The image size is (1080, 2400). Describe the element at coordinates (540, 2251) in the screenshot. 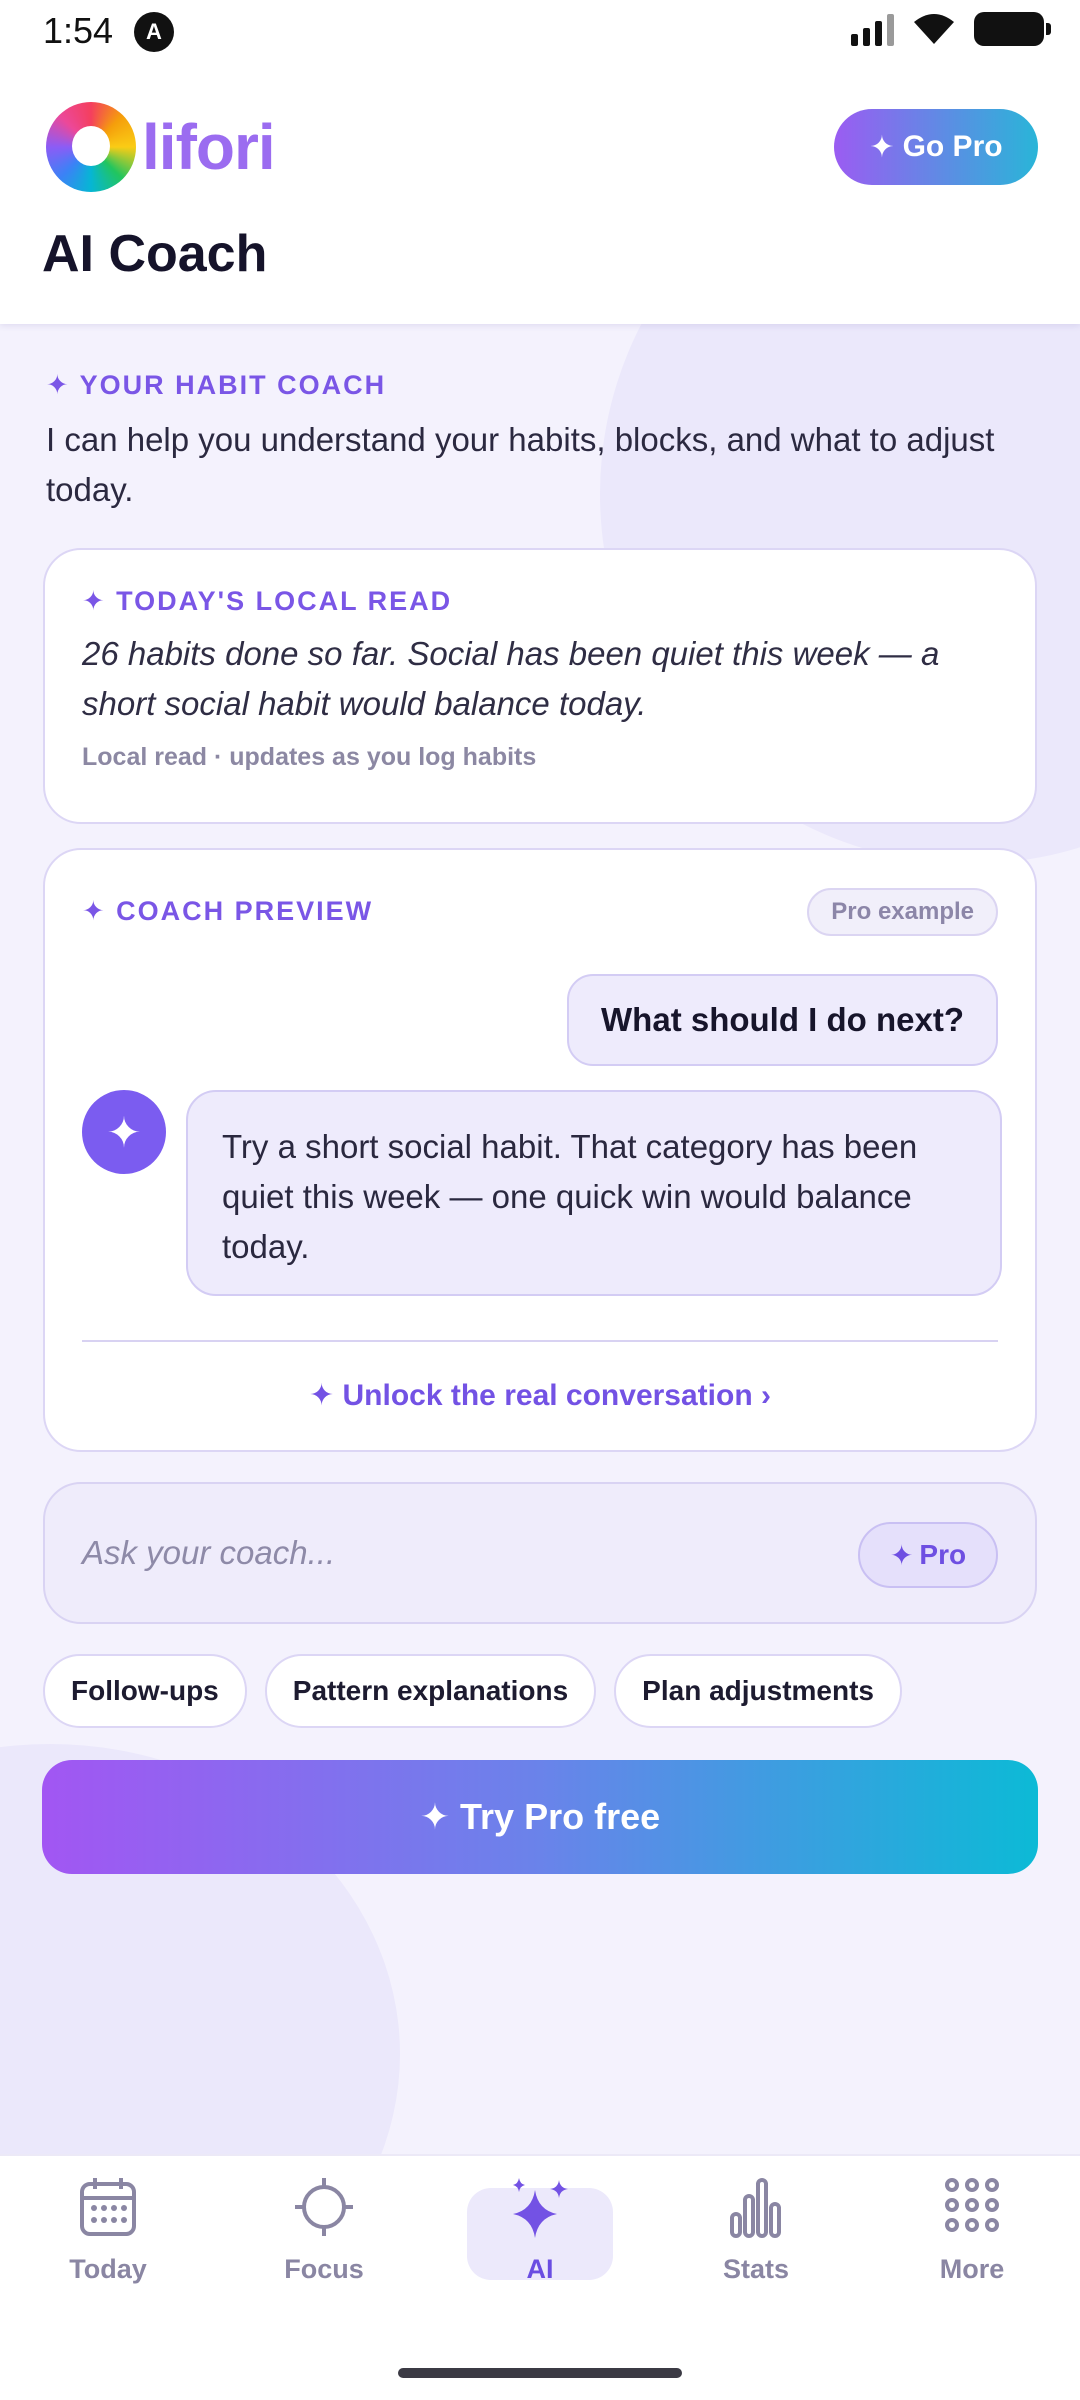

I see `nav-item-ai: AI` at that location.